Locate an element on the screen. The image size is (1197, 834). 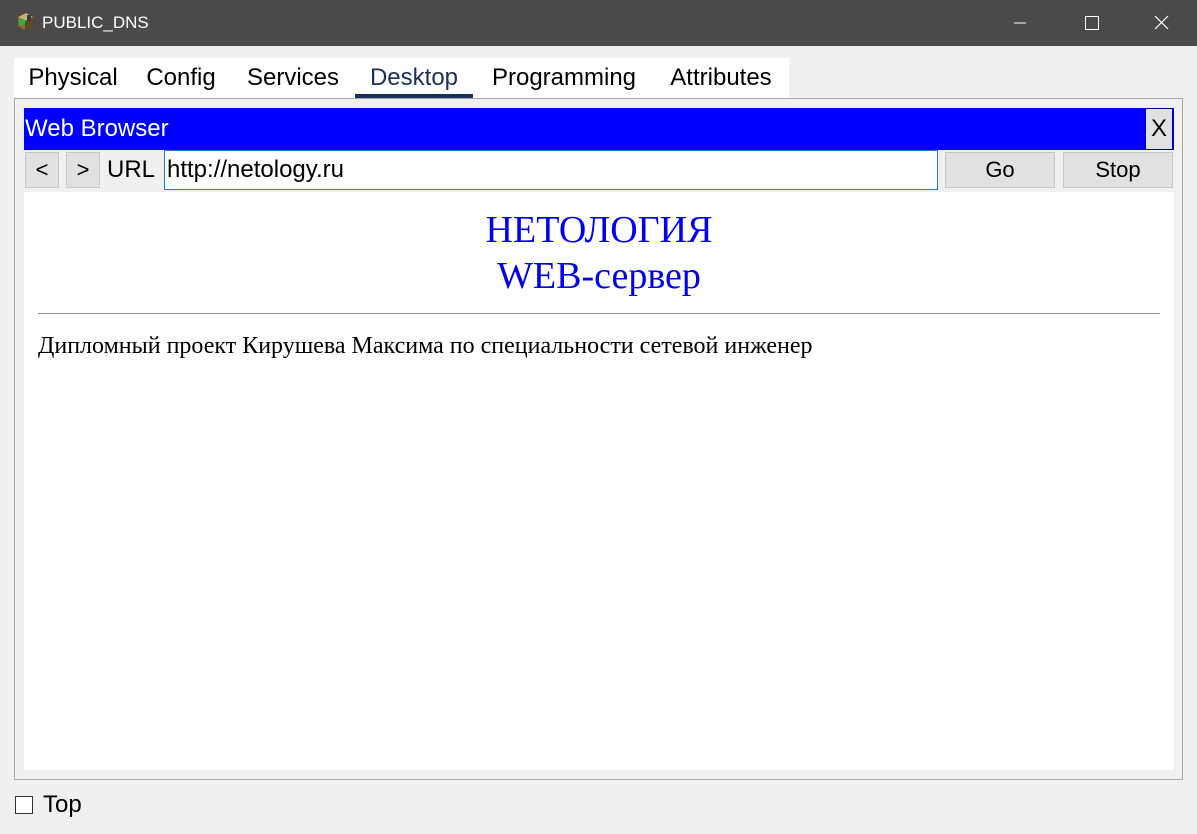
tab-attributes: Attributes is located at coordinates (721, 78).